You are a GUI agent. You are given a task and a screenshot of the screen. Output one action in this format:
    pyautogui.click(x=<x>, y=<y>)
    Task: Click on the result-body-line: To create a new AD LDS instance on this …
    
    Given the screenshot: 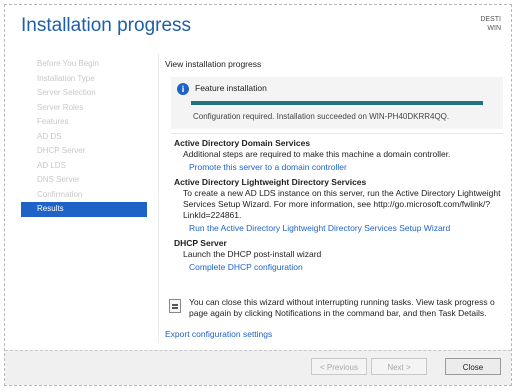 What is the action you would take?
    pyautogui.click(x=342, y=193)
    